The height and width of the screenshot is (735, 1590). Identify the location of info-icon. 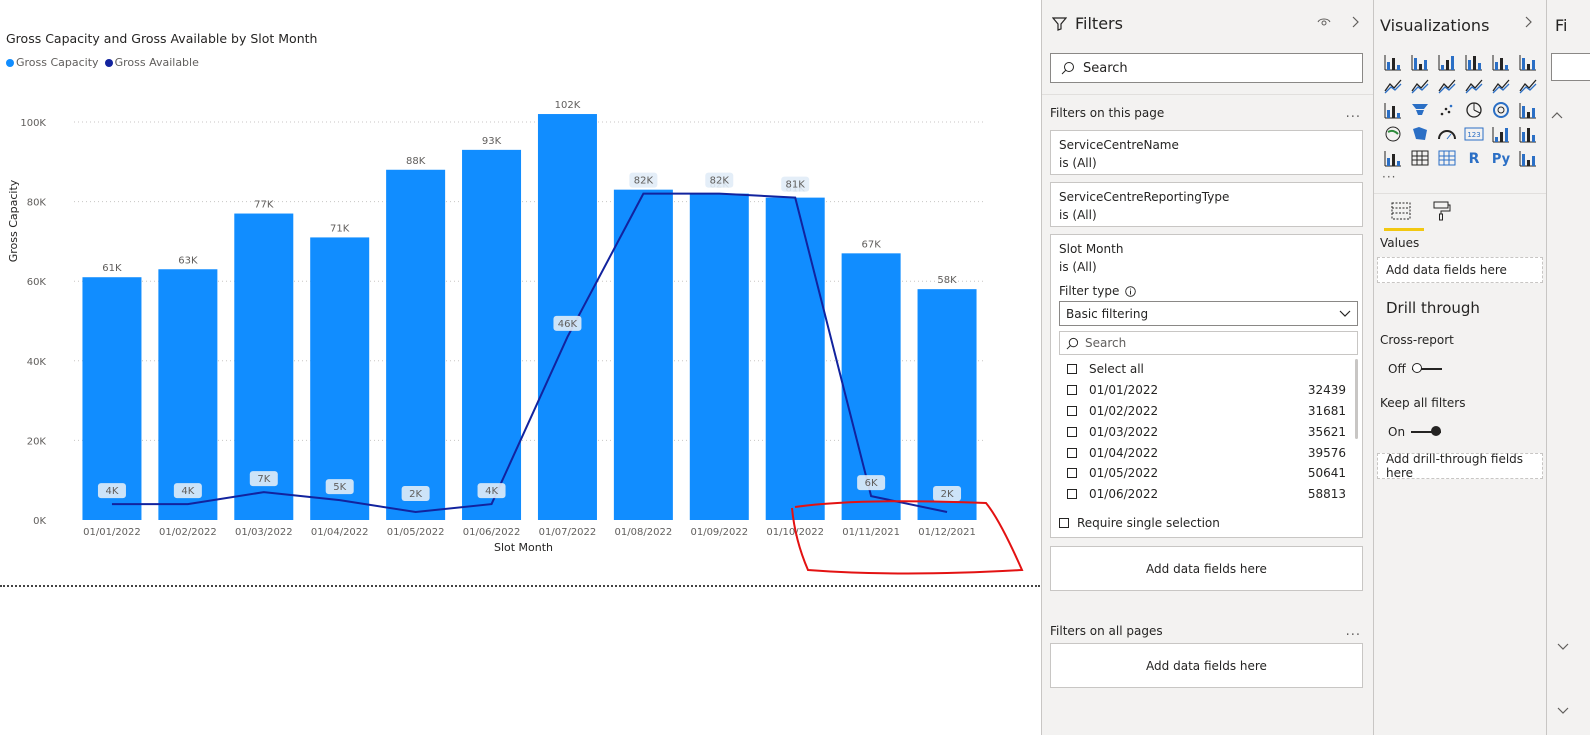
(1131, 291).